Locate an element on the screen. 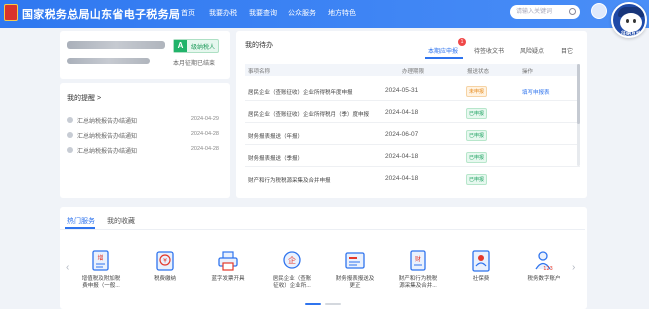 This screenshot has width=649, height=309. site-title: 国家税务总局山东省电子税务局 is located at coordinates (101, 14).